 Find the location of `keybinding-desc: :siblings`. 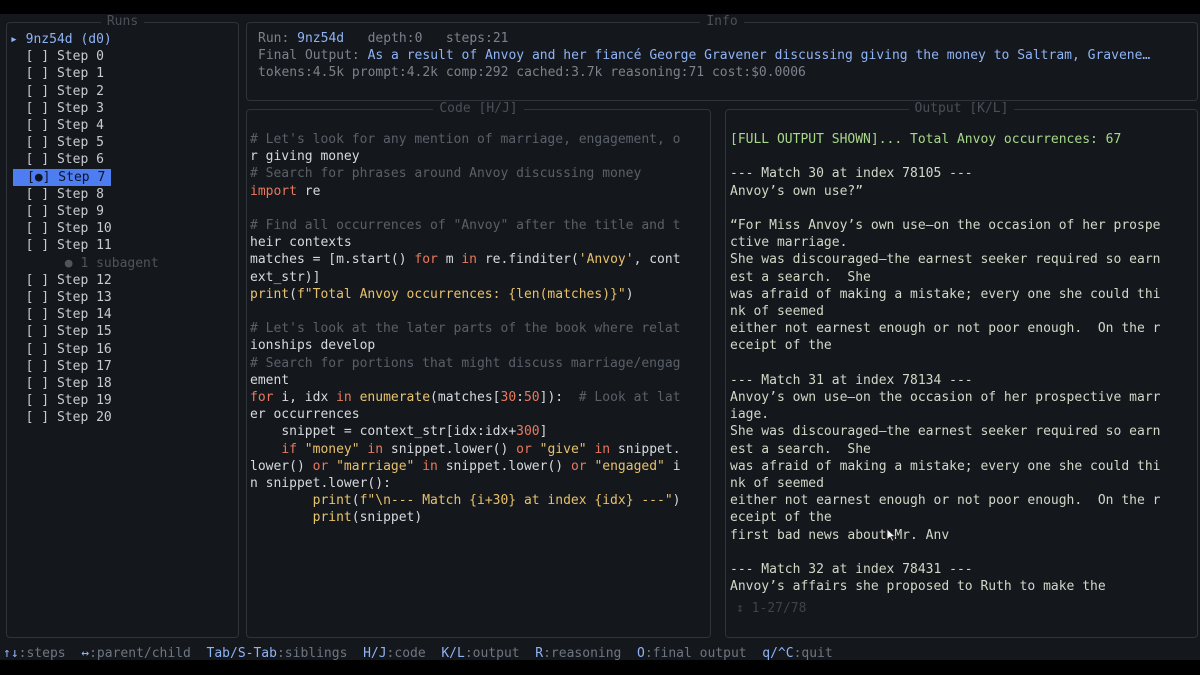

keybinding-desc: :siblings is located at coordinates (320, 653).